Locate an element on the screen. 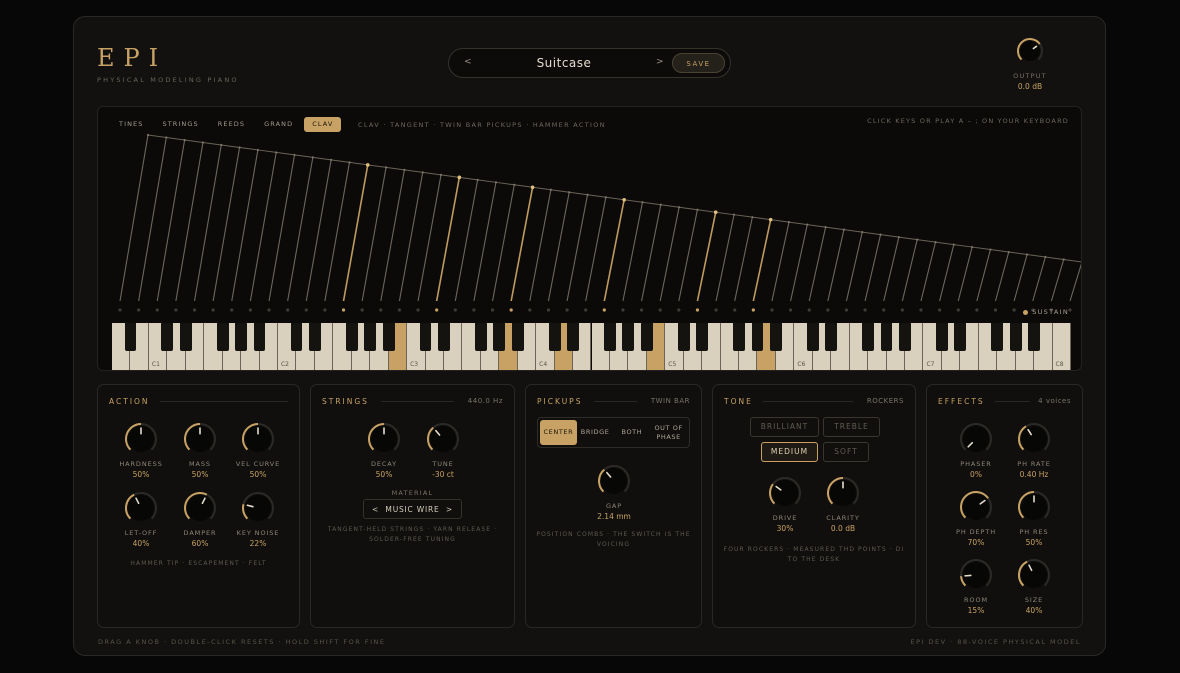 This screenshot has height=673, width=1180. knob-label: DECAY is located at coordinates (384, 464).